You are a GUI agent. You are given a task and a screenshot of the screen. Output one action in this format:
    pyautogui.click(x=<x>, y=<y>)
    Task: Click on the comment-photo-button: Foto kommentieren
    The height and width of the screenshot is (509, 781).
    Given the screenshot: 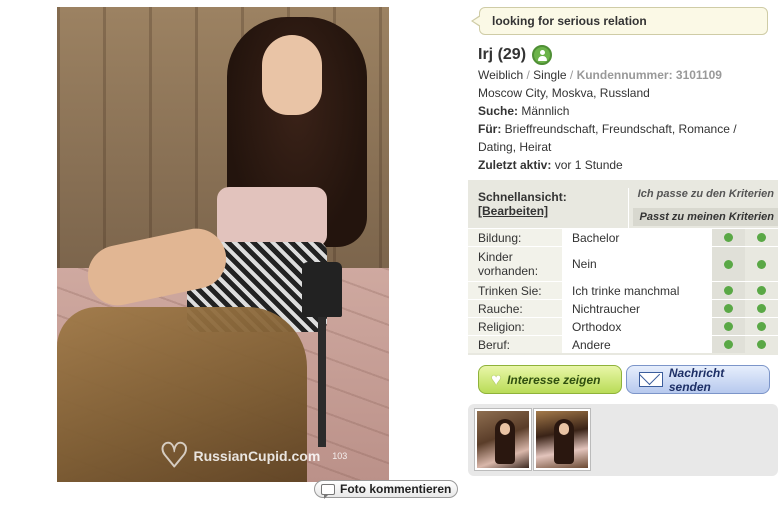 What is the action you would take?
    pyautogui.click(x=386, y=489)
    